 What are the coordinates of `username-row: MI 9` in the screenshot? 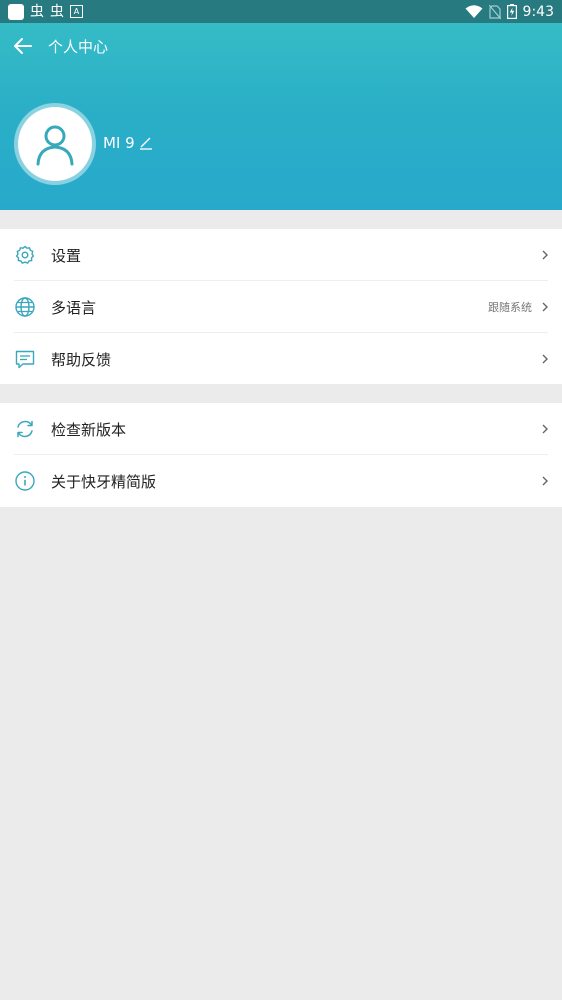 It's located at (128, 143).